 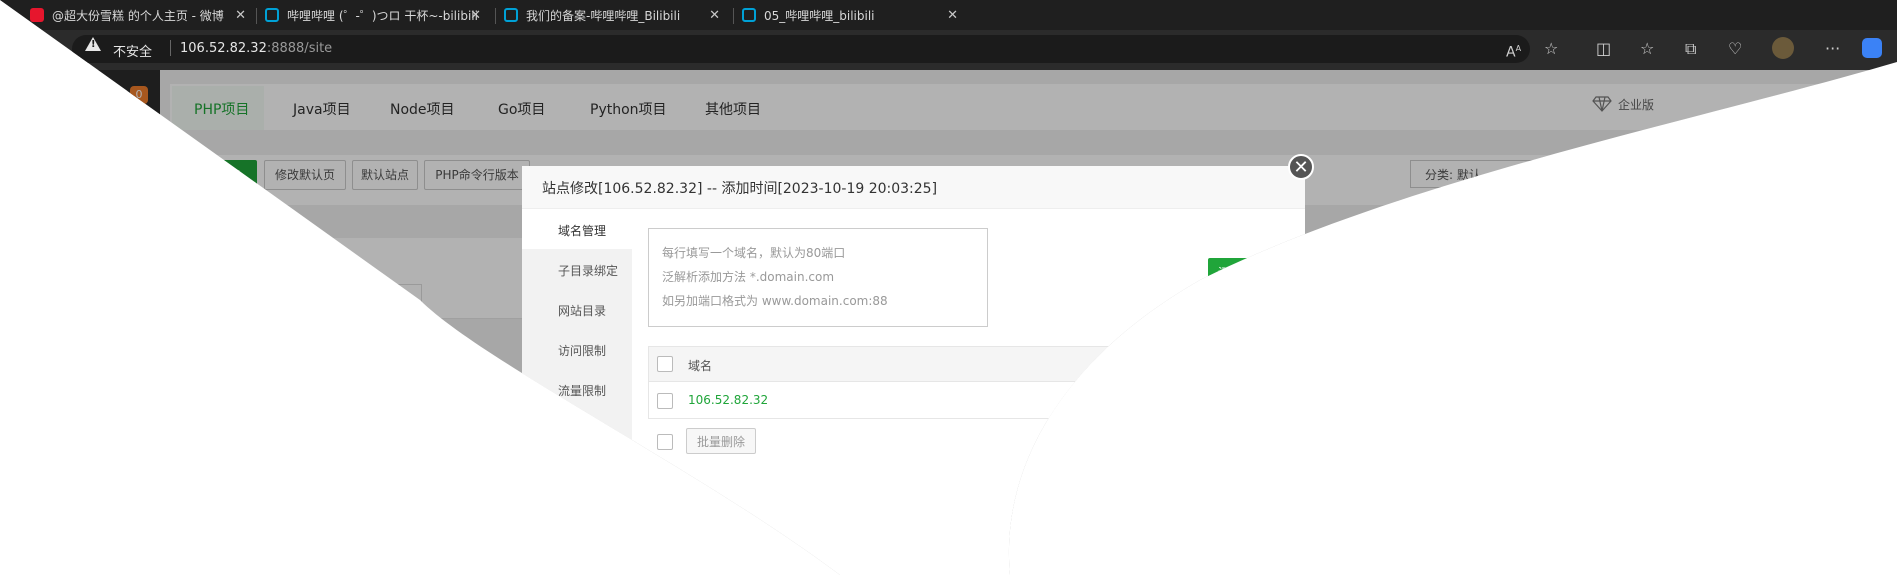 What do you see at coordinates (721, 441) in the screenshot?
I see `batch-delete-button: 批量删除` at bounding box center [721, 441].